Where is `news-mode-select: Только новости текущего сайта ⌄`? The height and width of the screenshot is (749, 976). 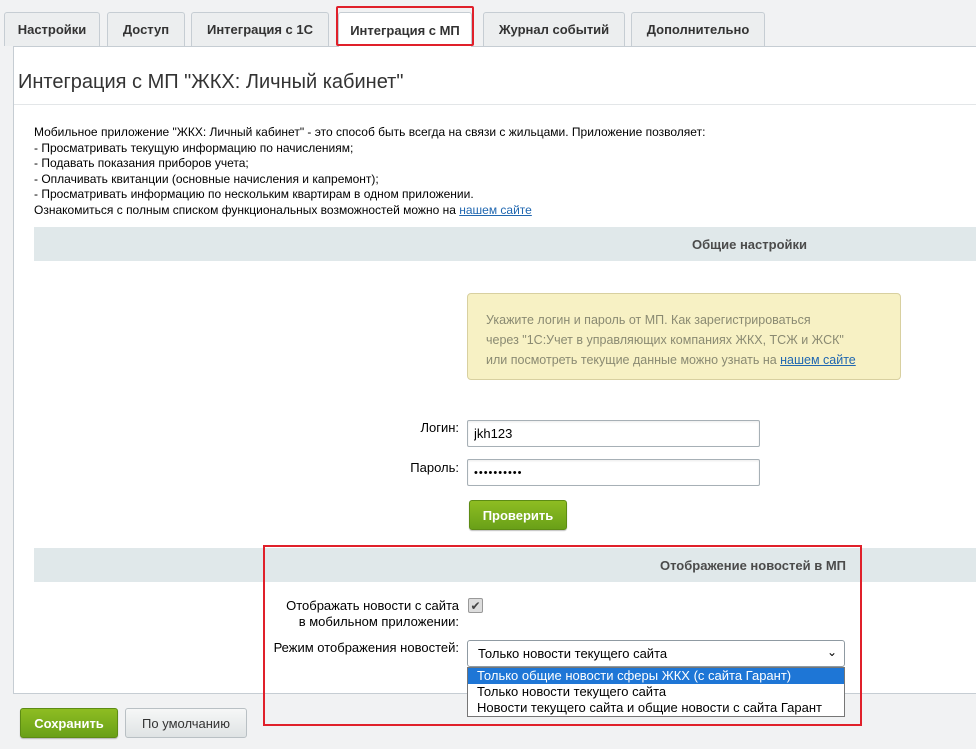 news-mode-select: Только новости текущего сайта ⌄ is located at coordinates (656, 653).